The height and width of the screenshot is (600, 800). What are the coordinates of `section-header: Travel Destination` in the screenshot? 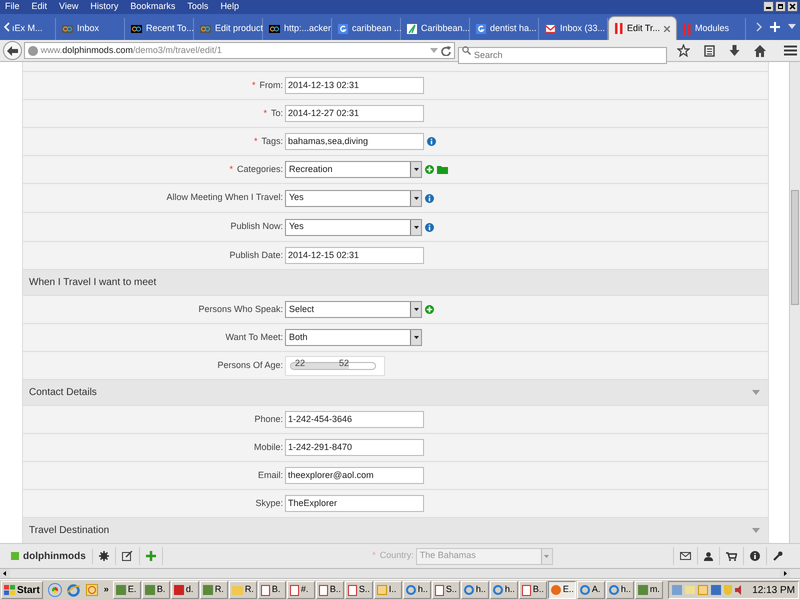 It's located at (395, 530).